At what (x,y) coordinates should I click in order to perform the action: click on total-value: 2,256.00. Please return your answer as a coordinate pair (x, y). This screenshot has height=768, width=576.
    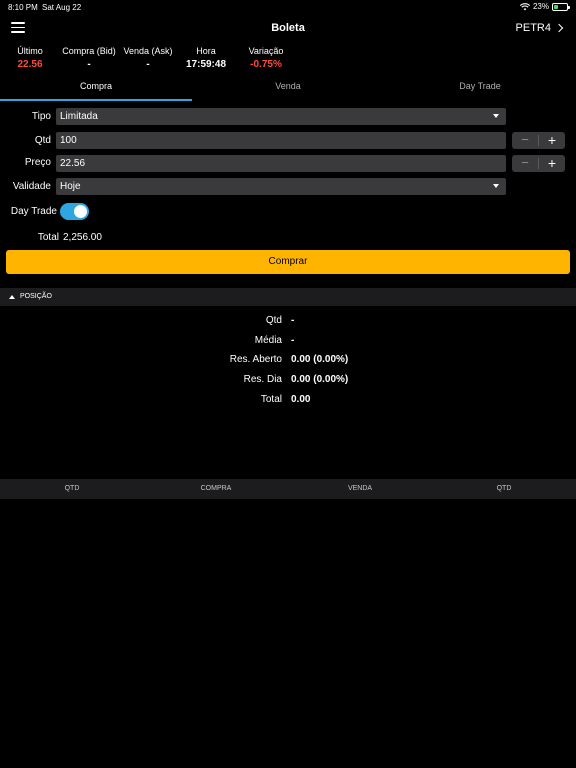
    Looking at the image, I should click on (82, 237).